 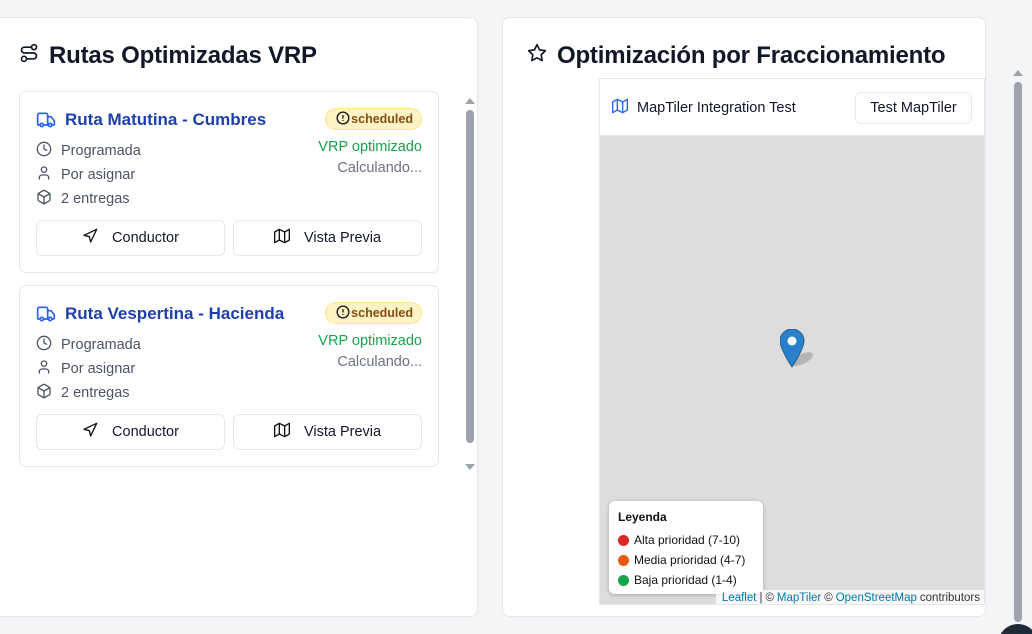 I want to click on legend-item-medium: Media prioridad (4-7), so click(x=686, y=560).